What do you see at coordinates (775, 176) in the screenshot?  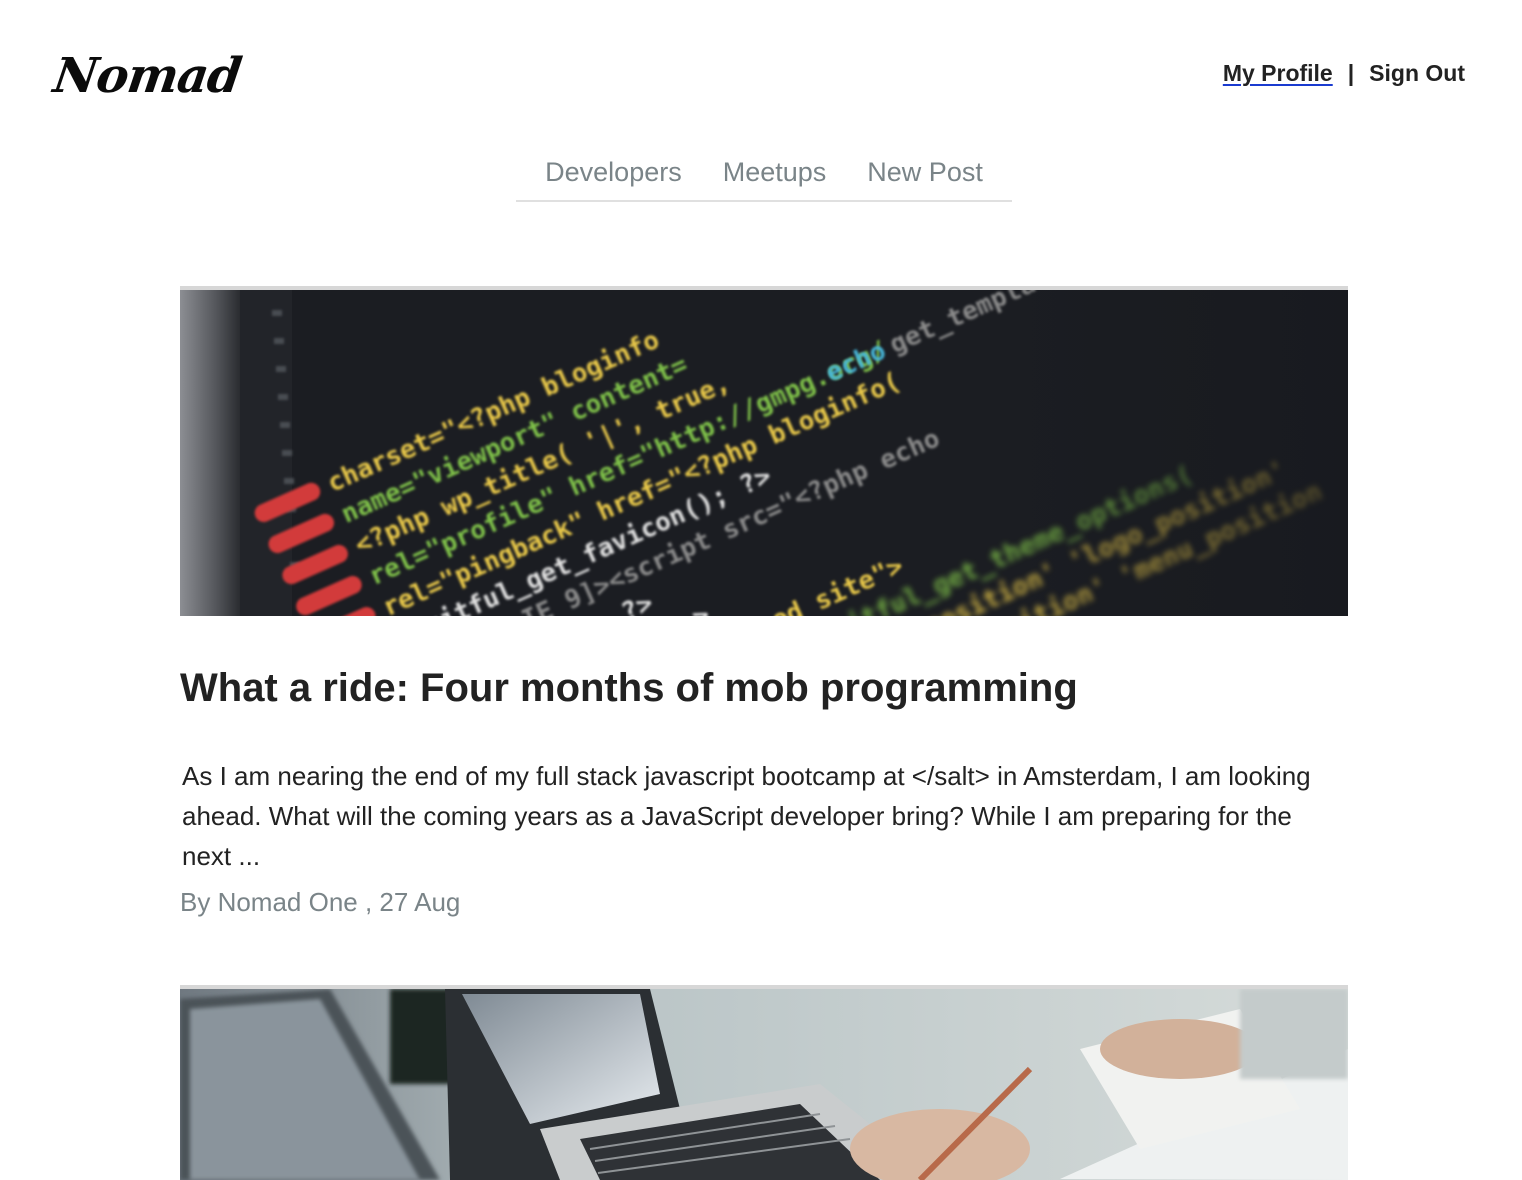 I see `nav-item-meetups: Meetups` at bounding box center [775, 176].